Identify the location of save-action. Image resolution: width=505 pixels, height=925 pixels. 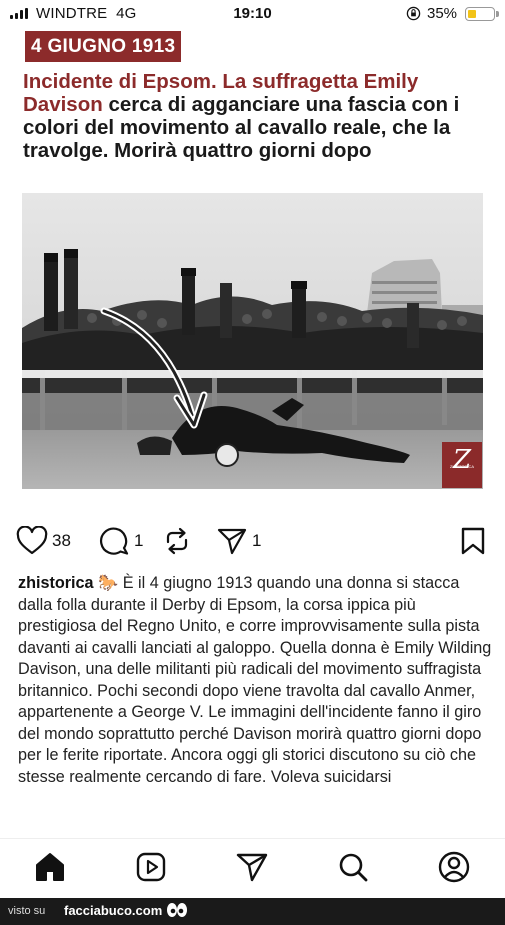
(473, 541).